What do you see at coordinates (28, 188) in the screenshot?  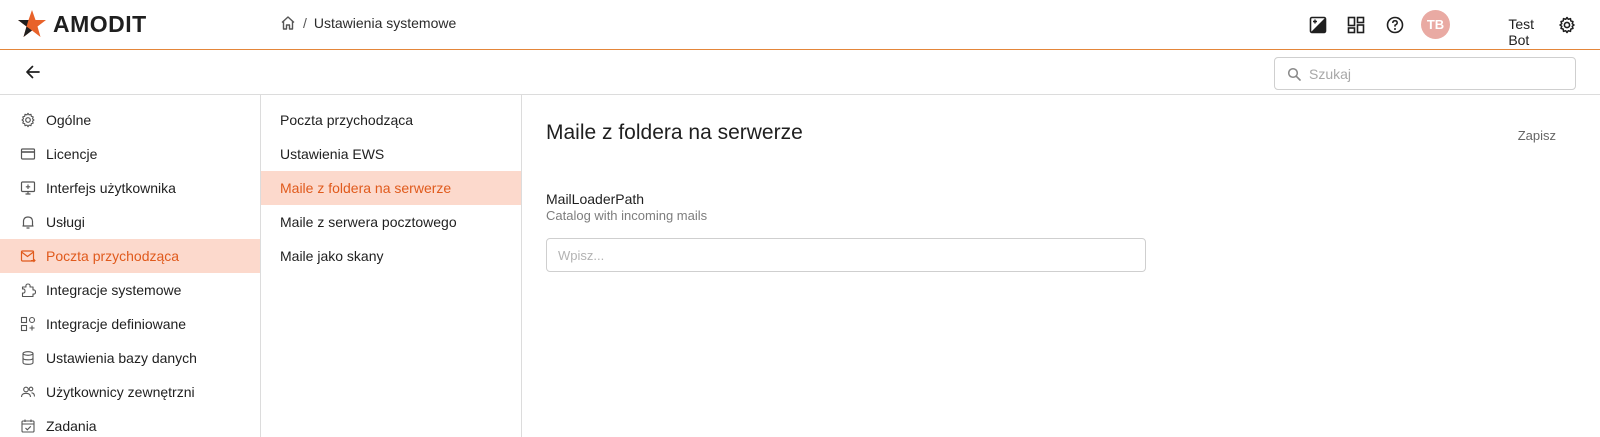 I see `monitor-icon` at bounding box center [28, 188].